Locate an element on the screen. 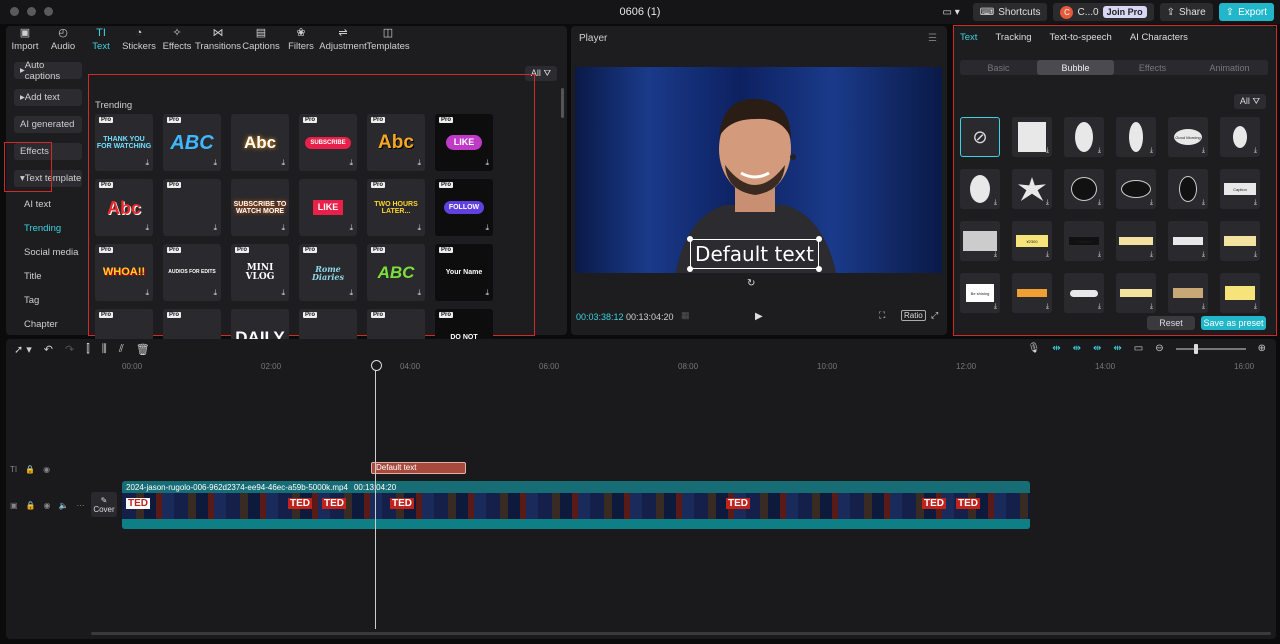  subtab-basic: Basic is located at coordinates (998, 67).